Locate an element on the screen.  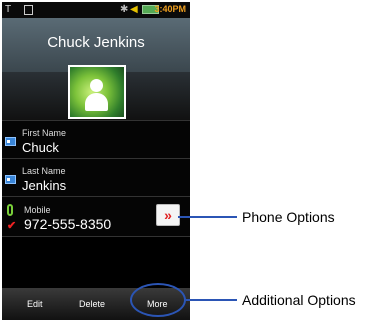
phone-options-button: » is located at coordinates (168, 215).